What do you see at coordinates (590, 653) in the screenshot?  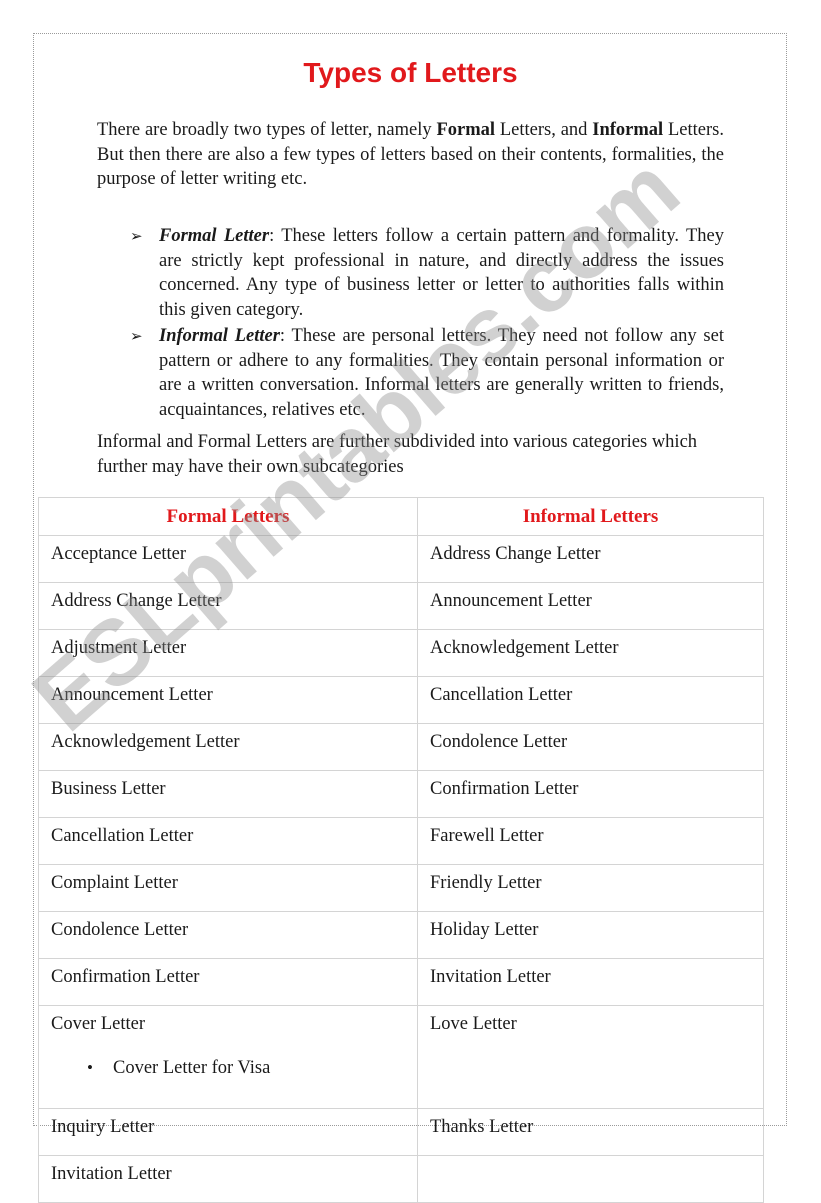 I see `cell-informal: Acknowledgement Letter` at bounding box center [590, 653].